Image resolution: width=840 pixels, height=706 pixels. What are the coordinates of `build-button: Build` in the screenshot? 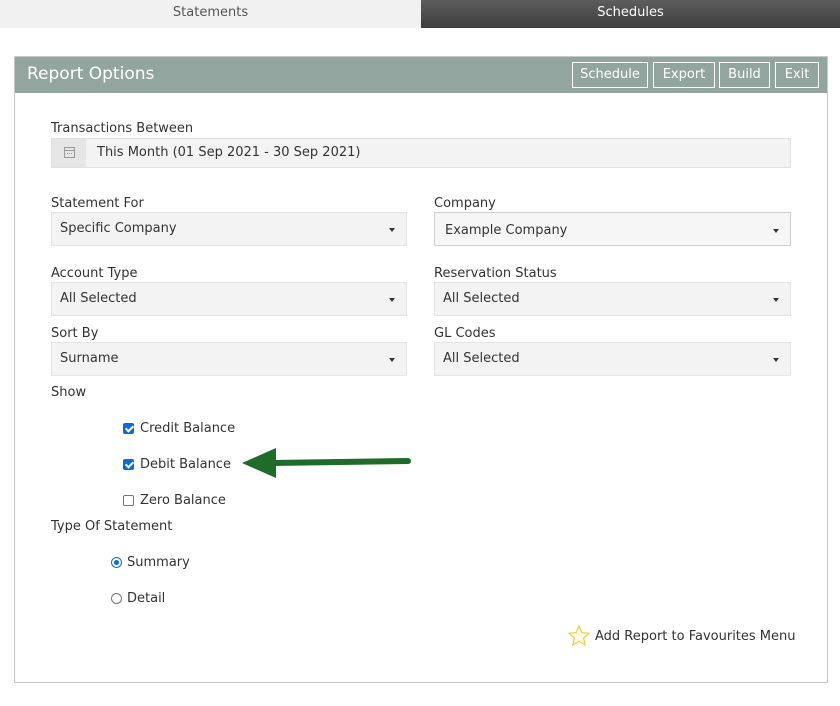 It's located at (744, 75).